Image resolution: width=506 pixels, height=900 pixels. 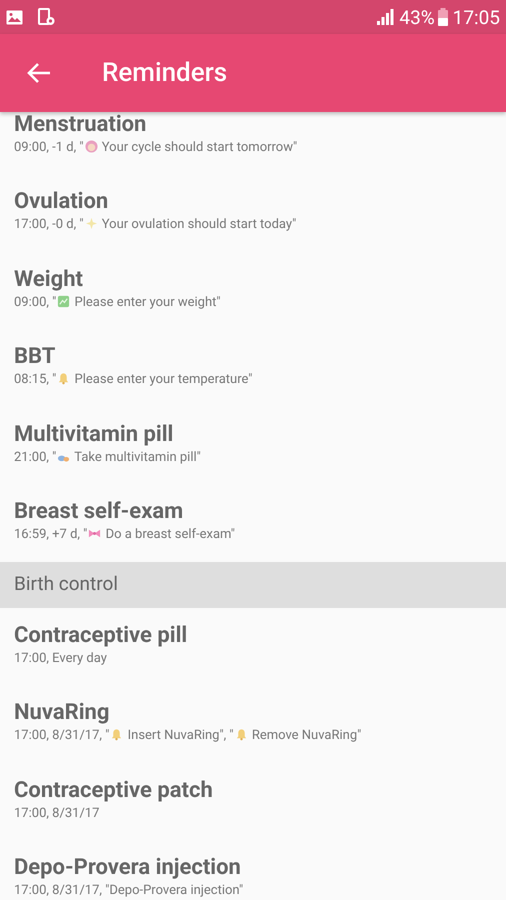 What do you see at coordinates (57, 813) in the screenshot?
I see `reminder-details: 17:00, 8/31/17` at bounding box center [57, 813].